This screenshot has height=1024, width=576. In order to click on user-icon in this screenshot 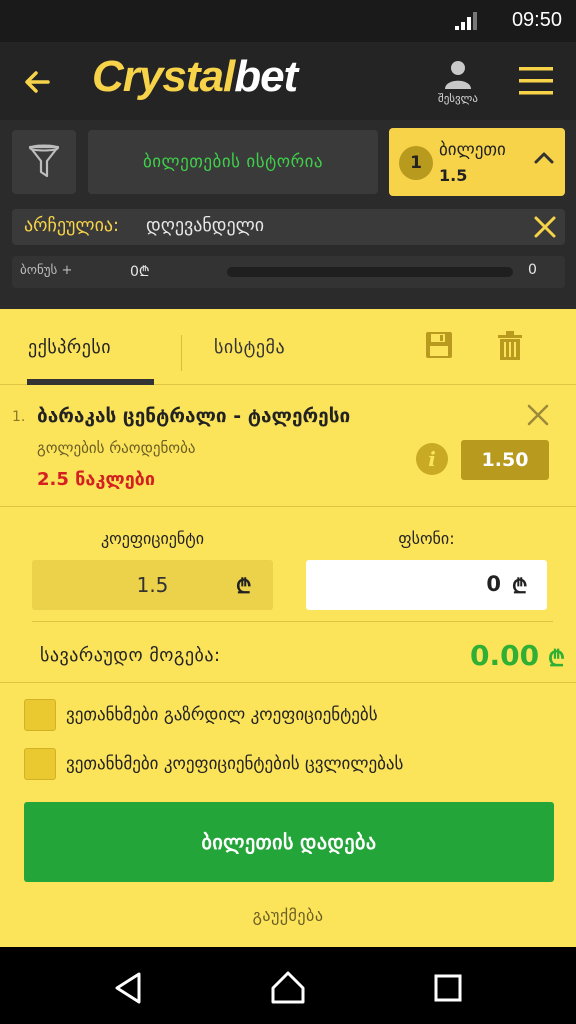, I will do `click(458, 75)`.